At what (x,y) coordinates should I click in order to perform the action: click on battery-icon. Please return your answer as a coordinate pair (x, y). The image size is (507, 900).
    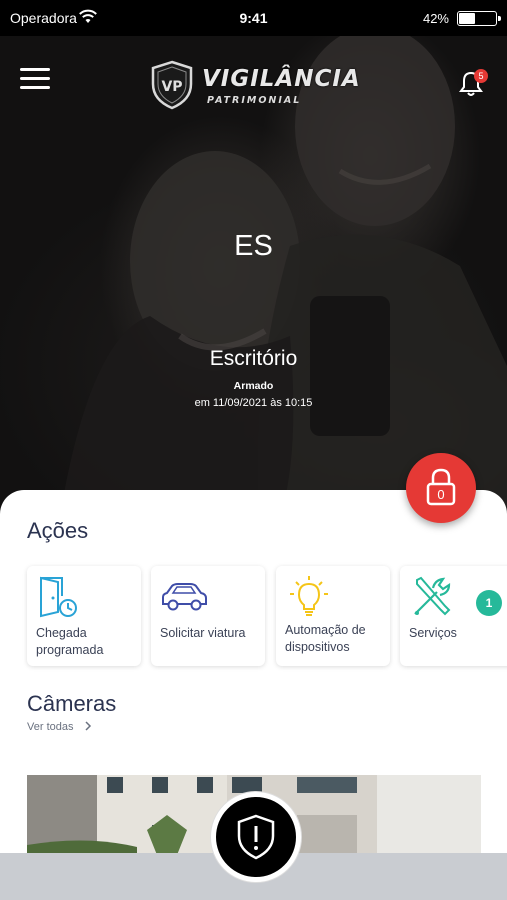
    Looking at the image, I should click on (479, 18).